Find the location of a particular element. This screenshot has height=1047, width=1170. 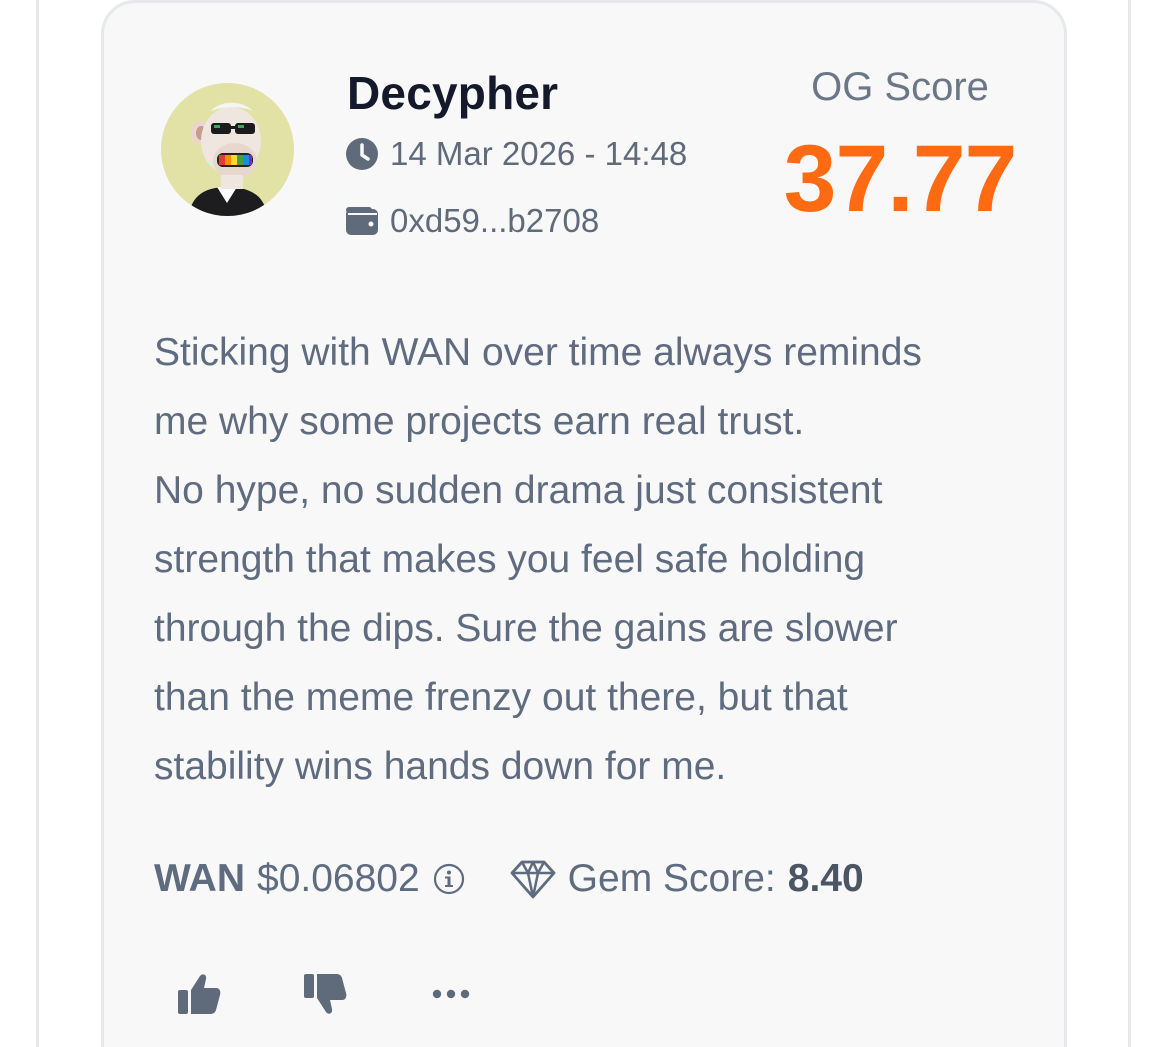

wallet-icon is located at coordinates (362, 221).